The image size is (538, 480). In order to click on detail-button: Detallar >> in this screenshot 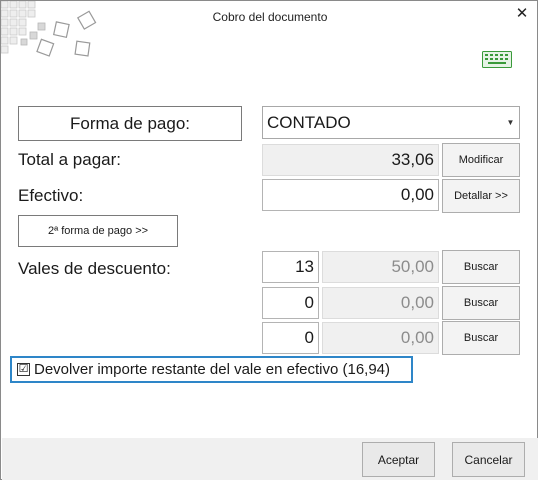, I will do `click(481, 196)`.